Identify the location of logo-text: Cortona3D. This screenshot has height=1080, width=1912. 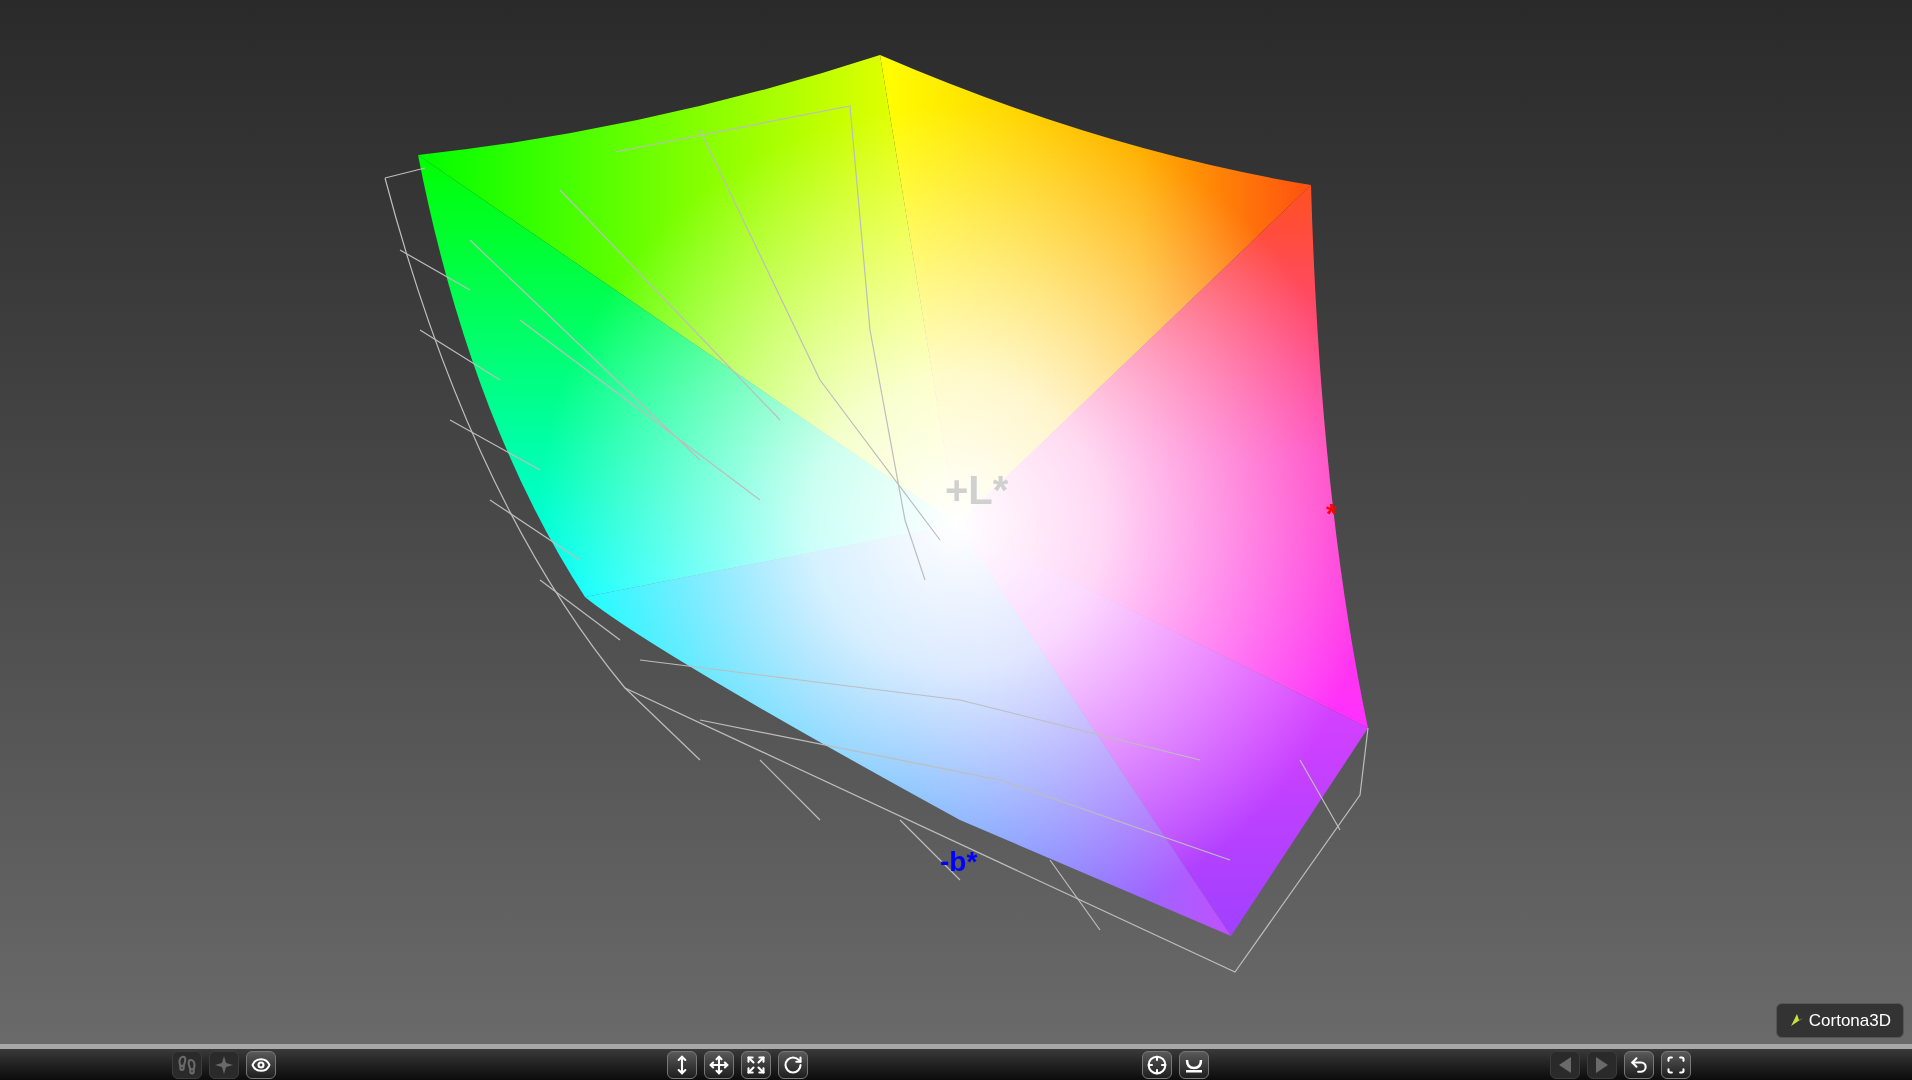
(1849, 1020).